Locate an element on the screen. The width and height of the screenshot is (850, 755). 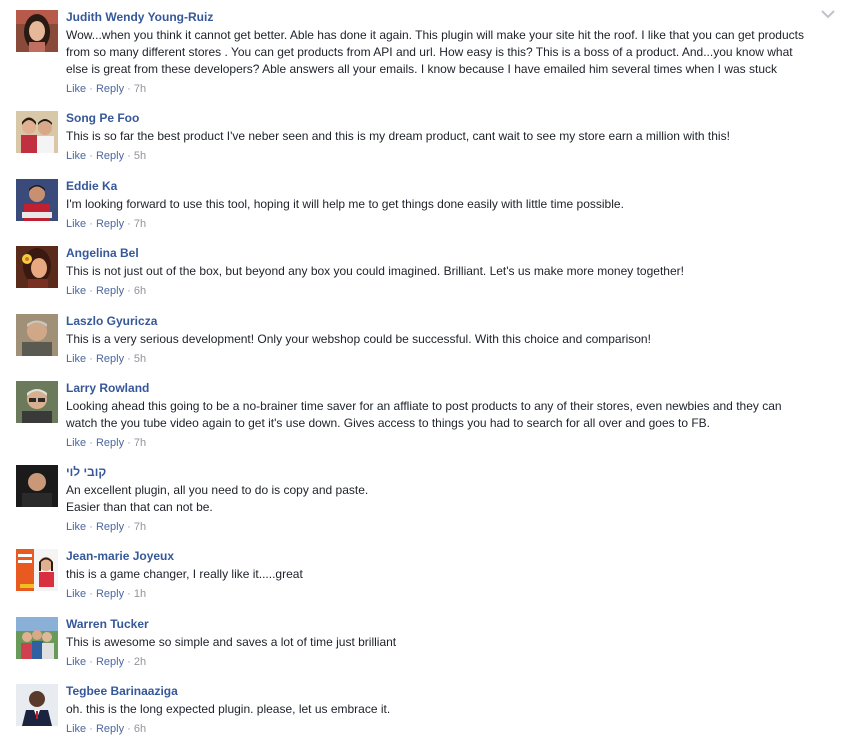
comment-timestamp: 2h is located at coordinates (140, 662).